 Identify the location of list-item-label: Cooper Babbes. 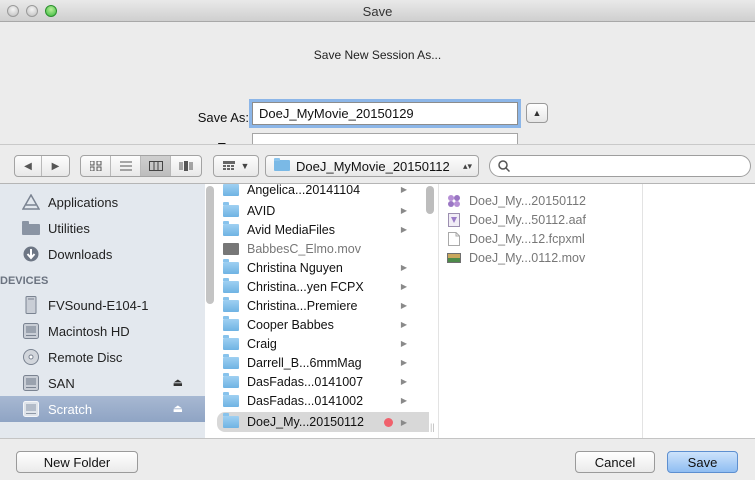
(290, 324).